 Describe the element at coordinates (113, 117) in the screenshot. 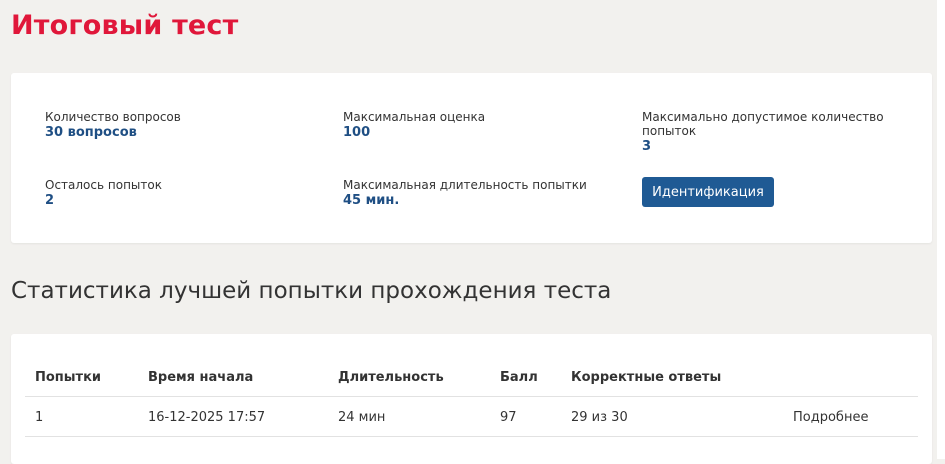

I see `question-count-label: Количество вопросов` at that location.